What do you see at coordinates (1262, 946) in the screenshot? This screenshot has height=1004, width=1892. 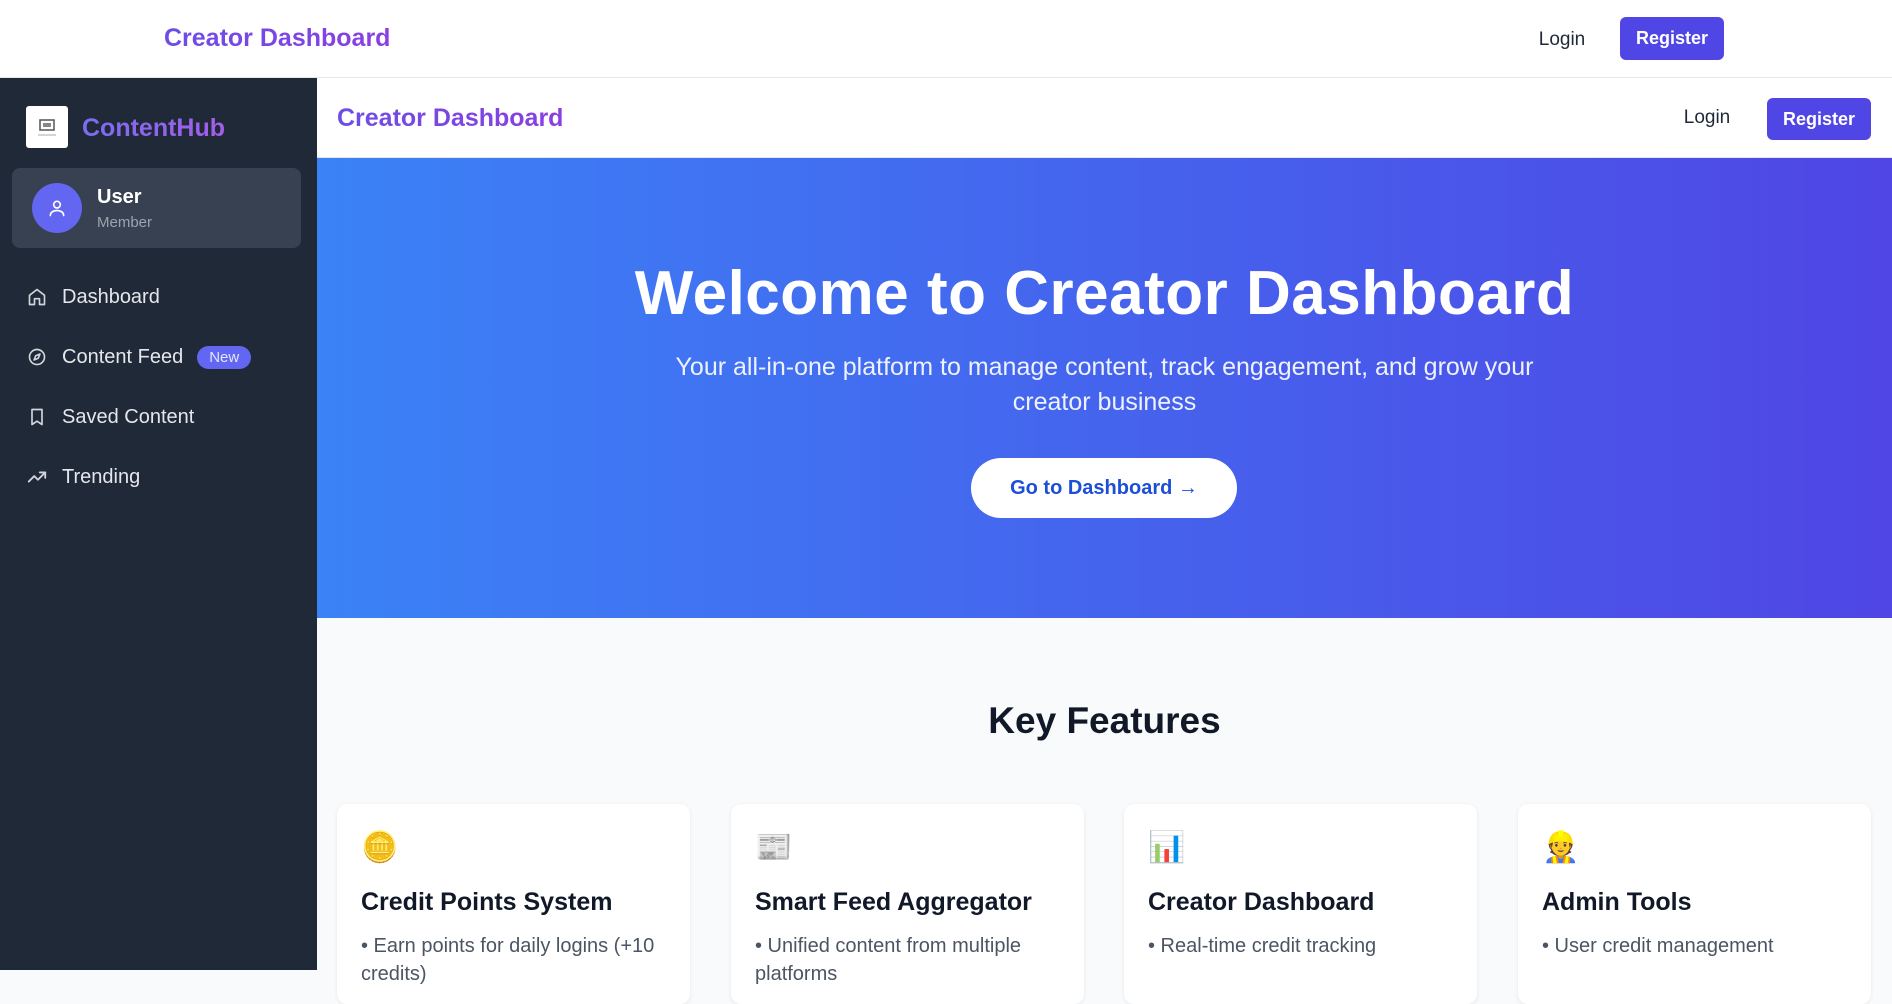 I see `feature-description: • Real-time credit tracking` at bounding box center [1262, 946].